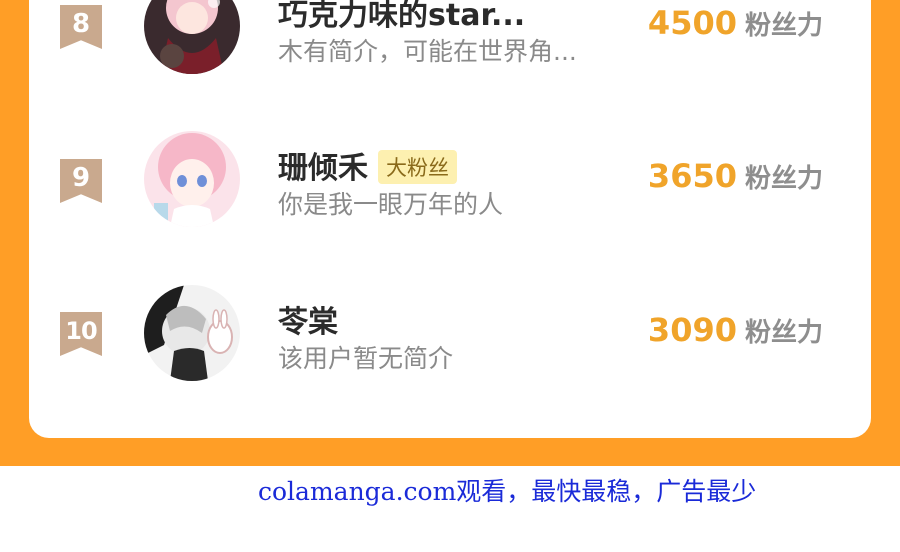 The width and height of the screenshot is (900, 552). I want to click on user-name-text: 珊倾禾, so click(323, 168).